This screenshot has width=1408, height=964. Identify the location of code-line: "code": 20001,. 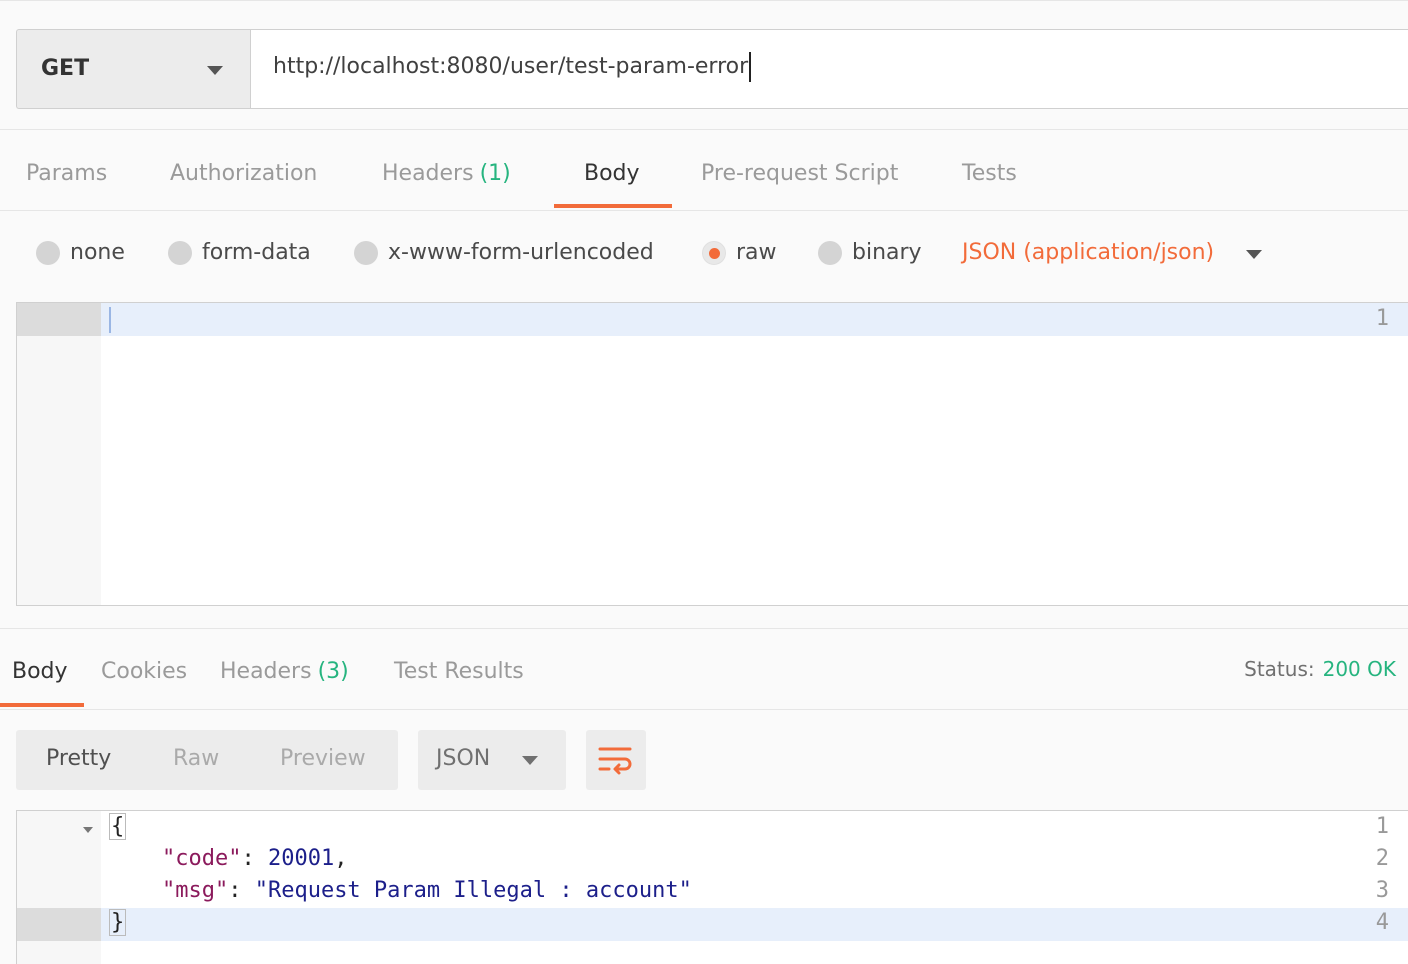
(228, 858).